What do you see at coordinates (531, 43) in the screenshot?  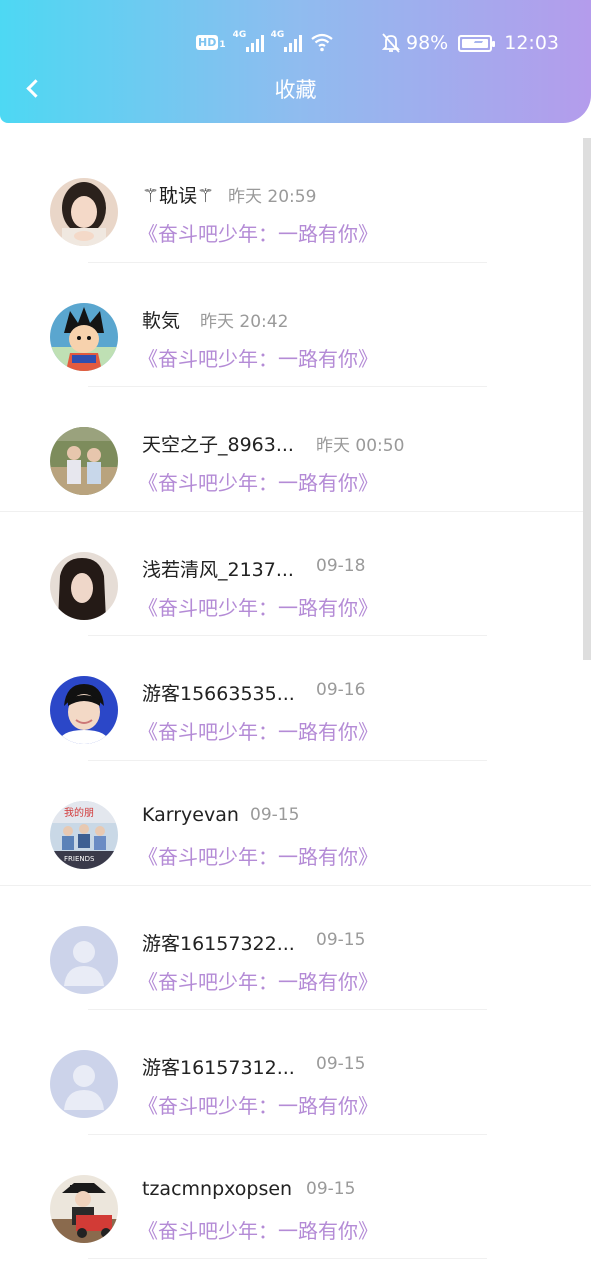 I see `clock: 12:03` at bounding box center [531, 43].